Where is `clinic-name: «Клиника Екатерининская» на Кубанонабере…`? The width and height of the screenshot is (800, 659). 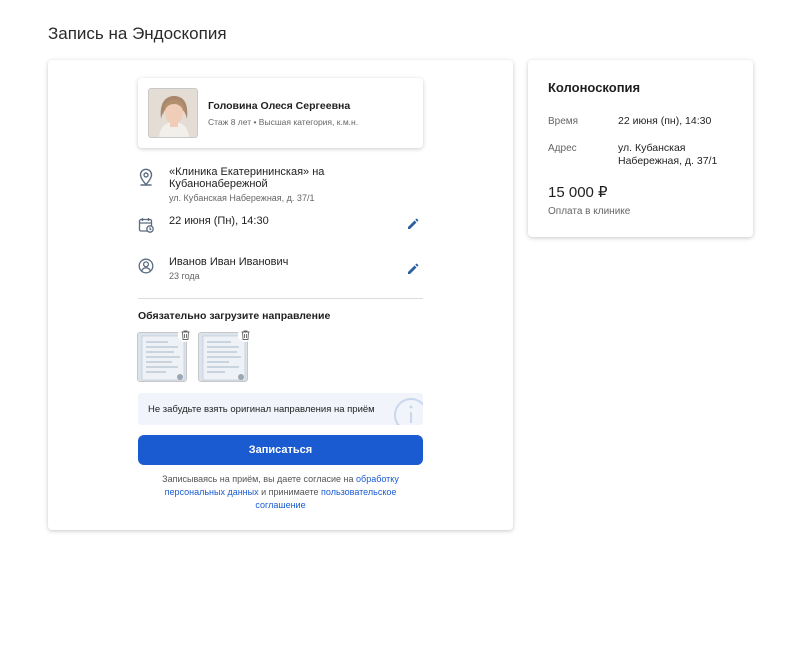 clinic-name: «Клиника Екатерининская» на Кубанонабере… is located at coordinates (247, 178).